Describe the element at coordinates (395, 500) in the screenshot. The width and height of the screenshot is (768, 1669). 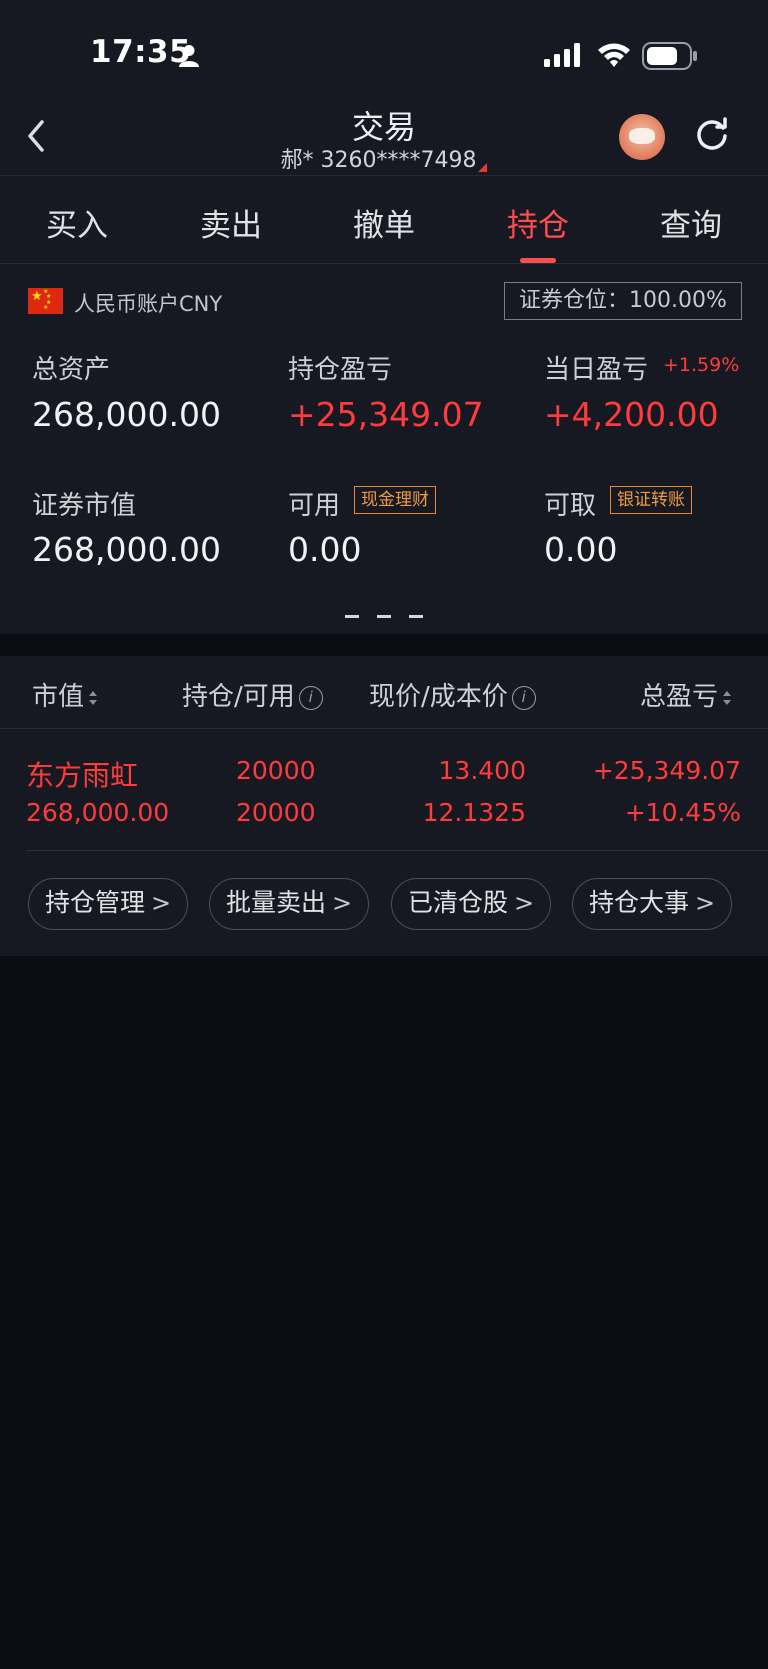
I see `cash-management-link: 现金理财` at that location.